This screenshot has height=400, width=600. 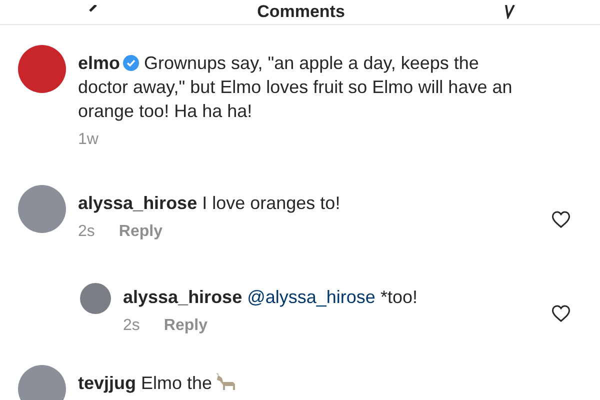 I want to click on header-title: Comments, so click(x=301, y=12).